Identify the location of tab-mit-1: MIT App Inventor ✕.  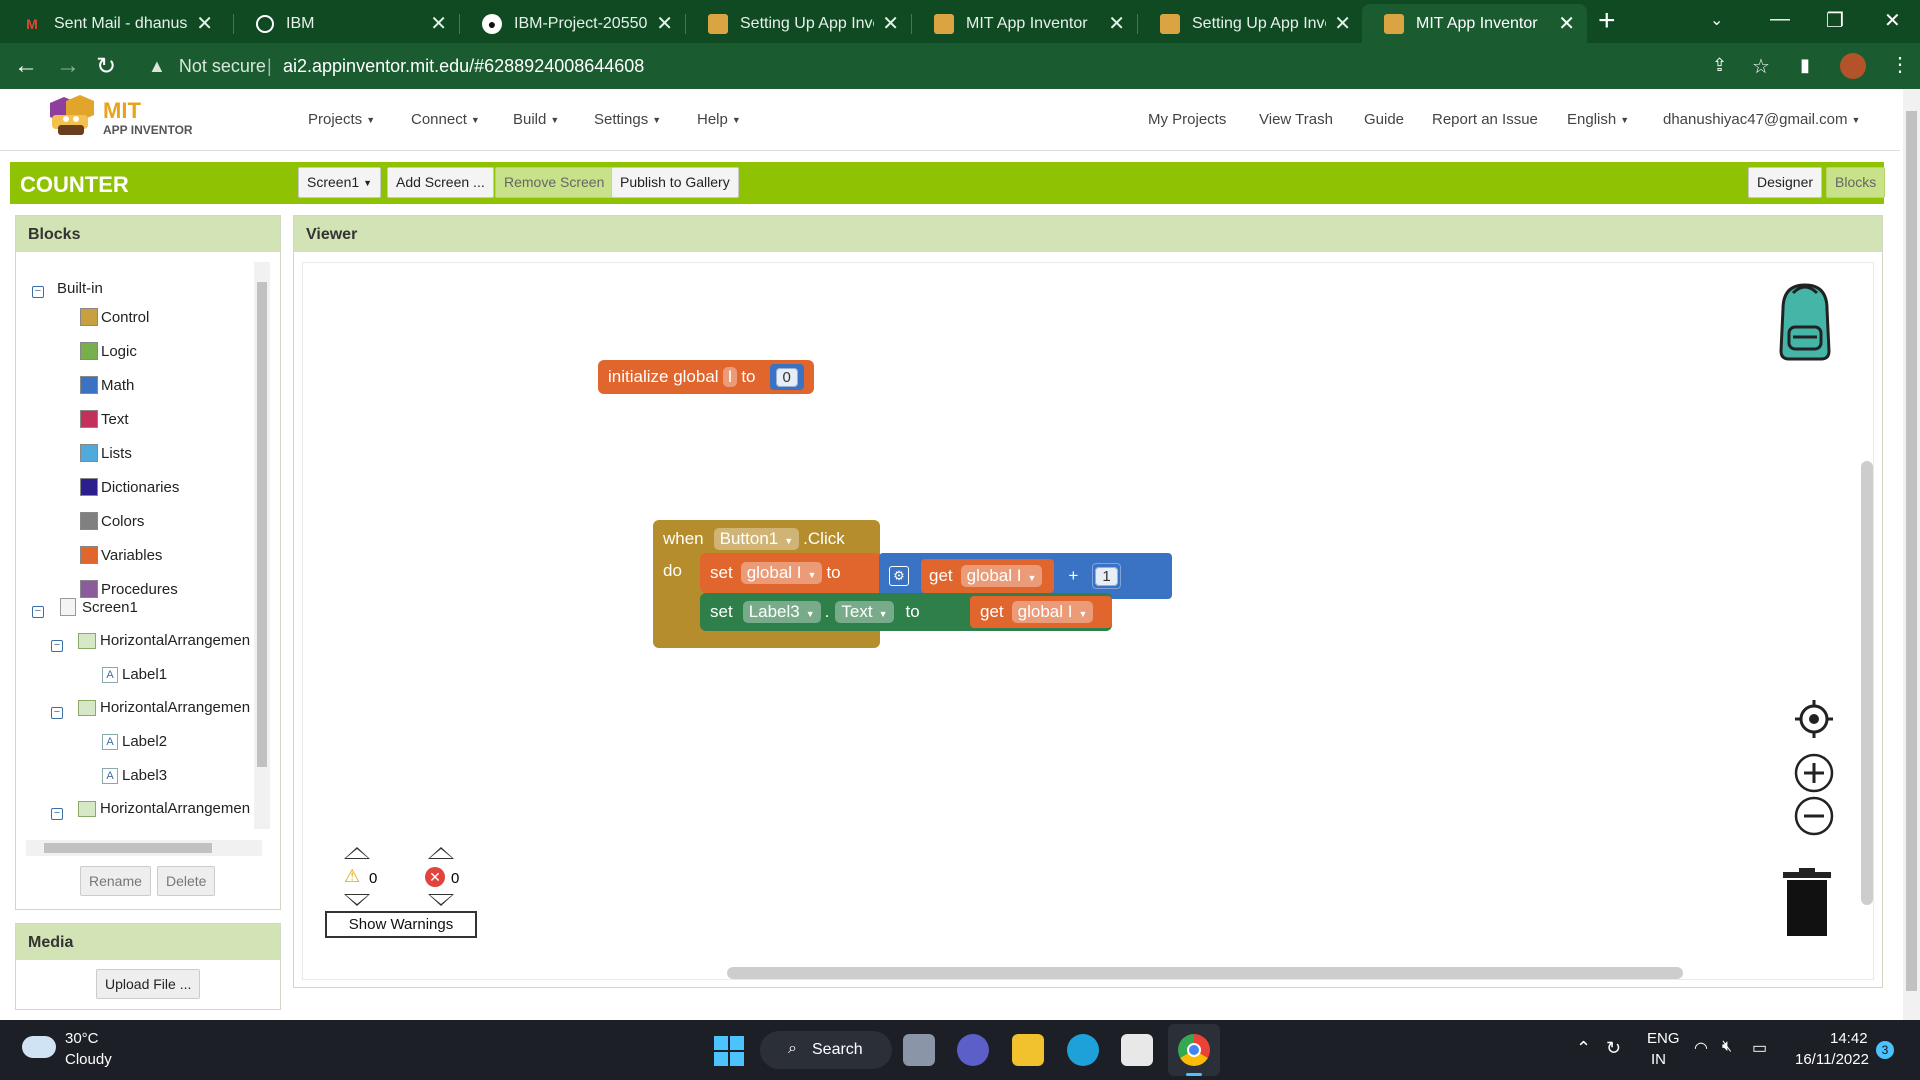
(1024, 23).